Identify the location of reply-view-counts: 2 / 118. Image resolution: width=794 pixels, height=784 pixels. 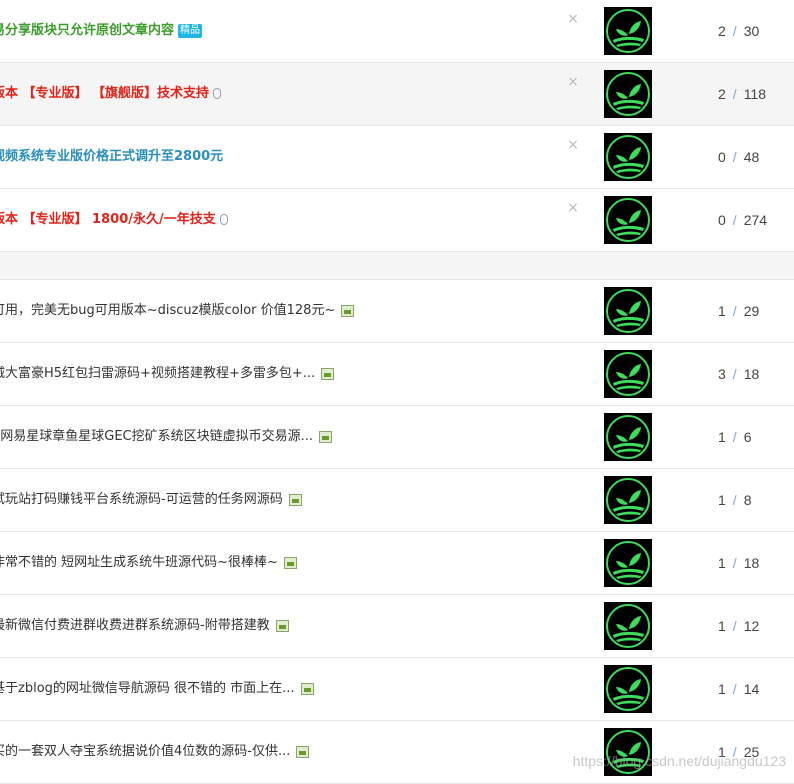
(742, 94).